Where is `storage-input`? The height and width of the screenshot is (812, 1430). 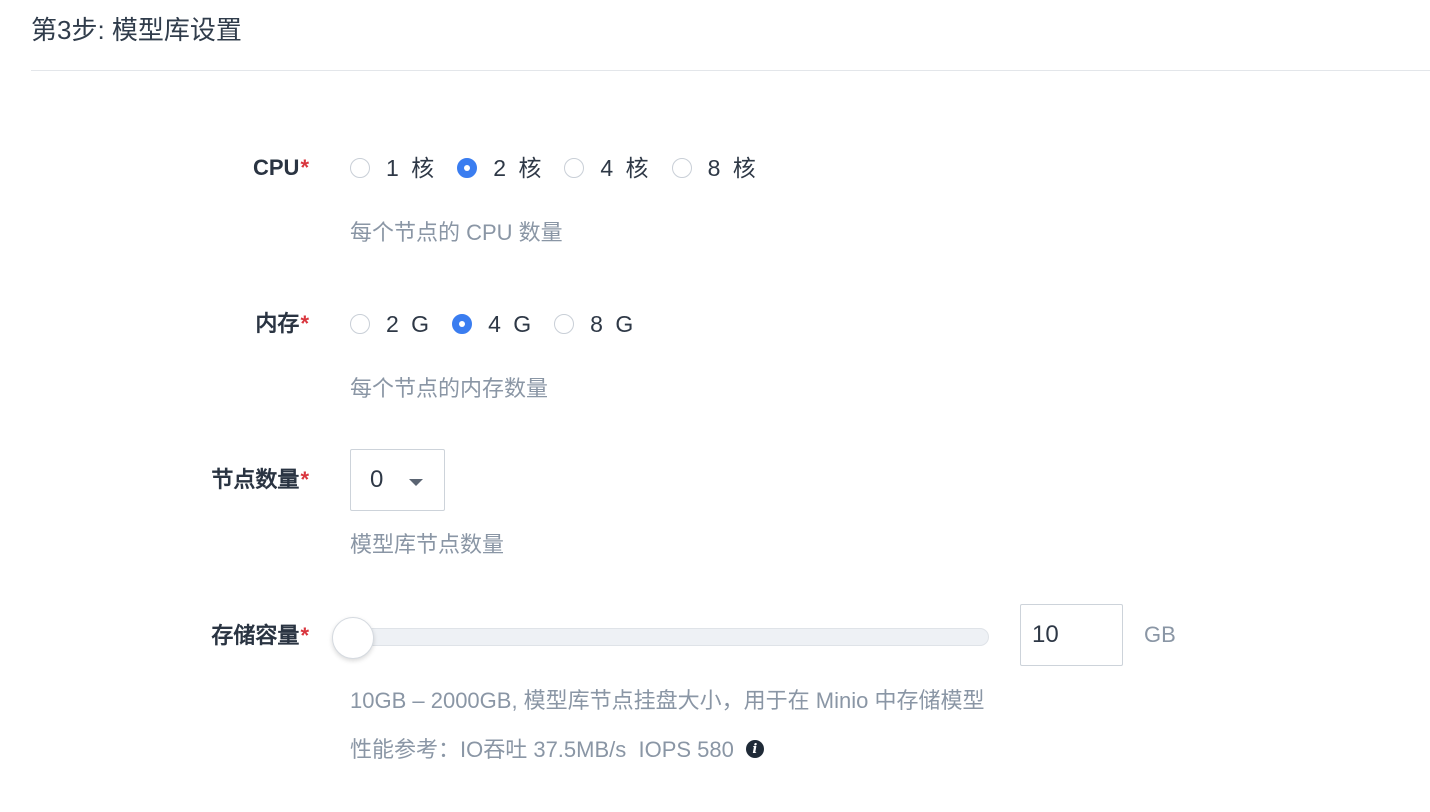
storage-input is located at coordinates (1071, 635).